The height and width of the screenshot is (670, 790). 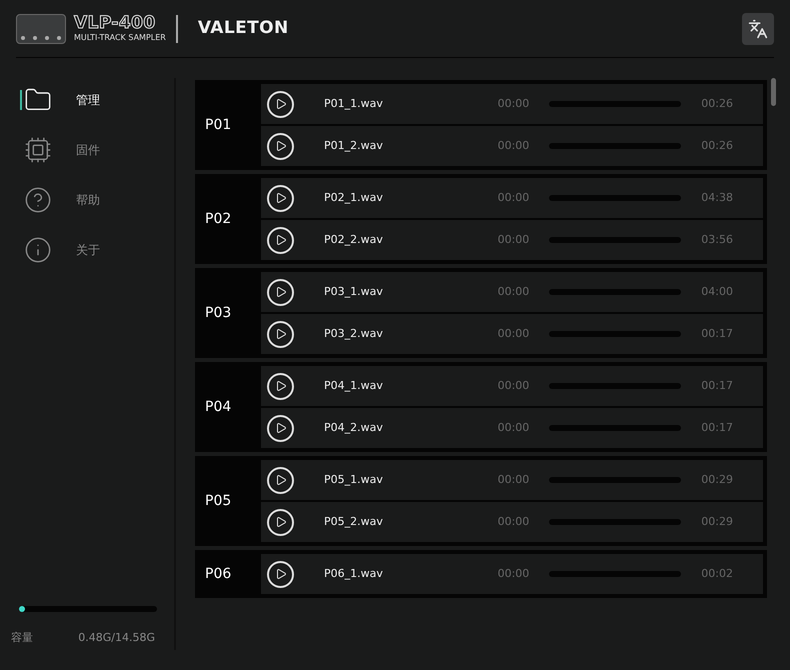 I want to click on product-name: VLP-400, so click(x=115, y=23).